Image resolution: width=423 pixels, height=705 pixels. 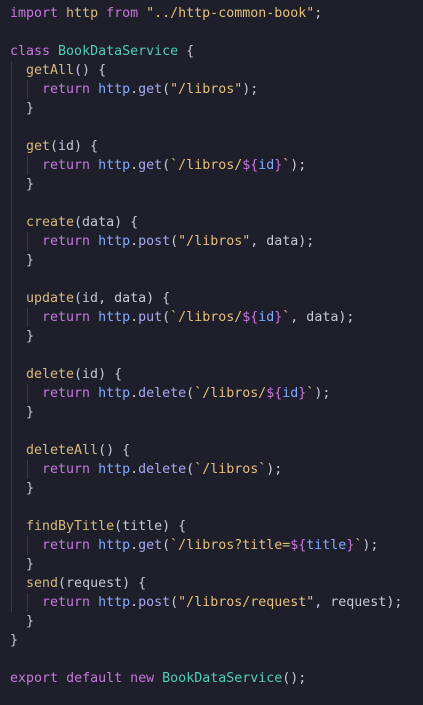 I want to click on code-line: return http.delete(`/libros`);, so click(x=146, y=469).